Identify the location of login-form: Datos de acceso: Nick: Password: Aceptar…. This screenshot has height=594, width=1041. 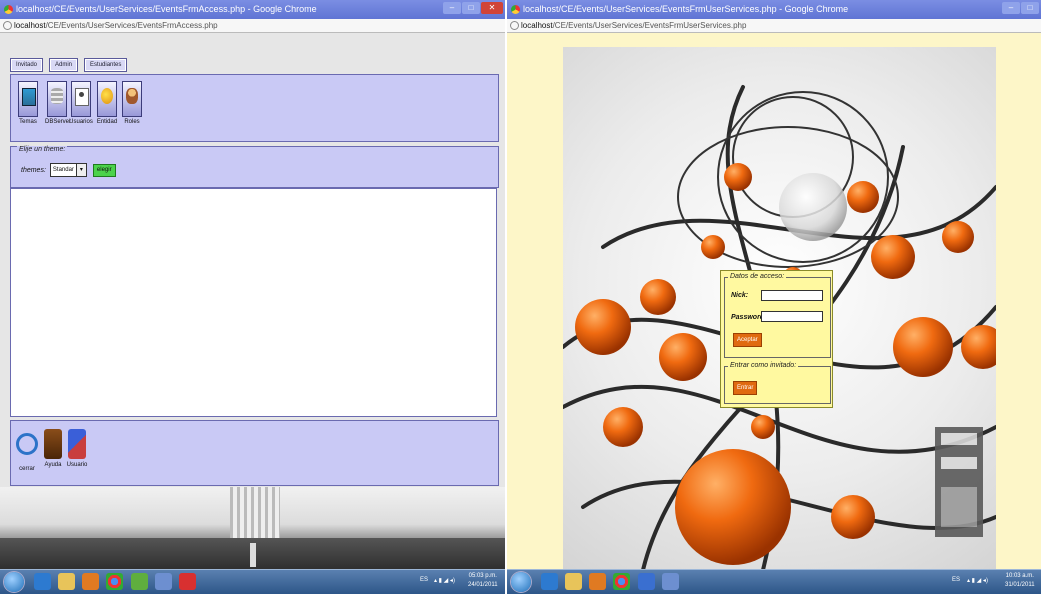
(776, 339).